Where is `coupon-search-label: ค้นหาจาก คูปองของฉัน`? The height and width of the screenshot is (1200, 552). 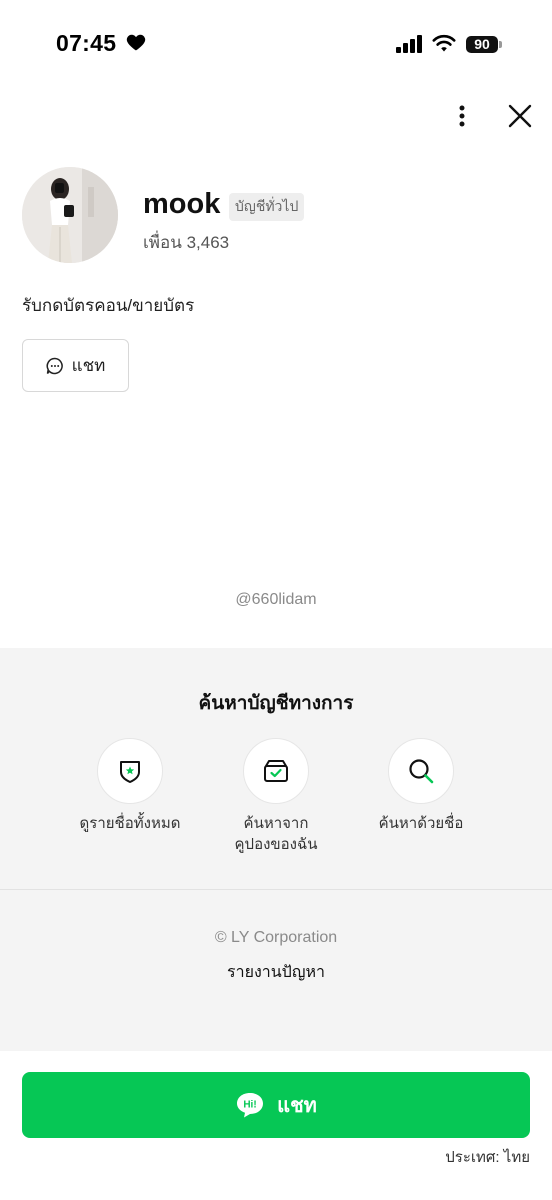 coupon-search-label: ค้นหาจาก คูปองของฉัน is located at coordinates (276, 834).